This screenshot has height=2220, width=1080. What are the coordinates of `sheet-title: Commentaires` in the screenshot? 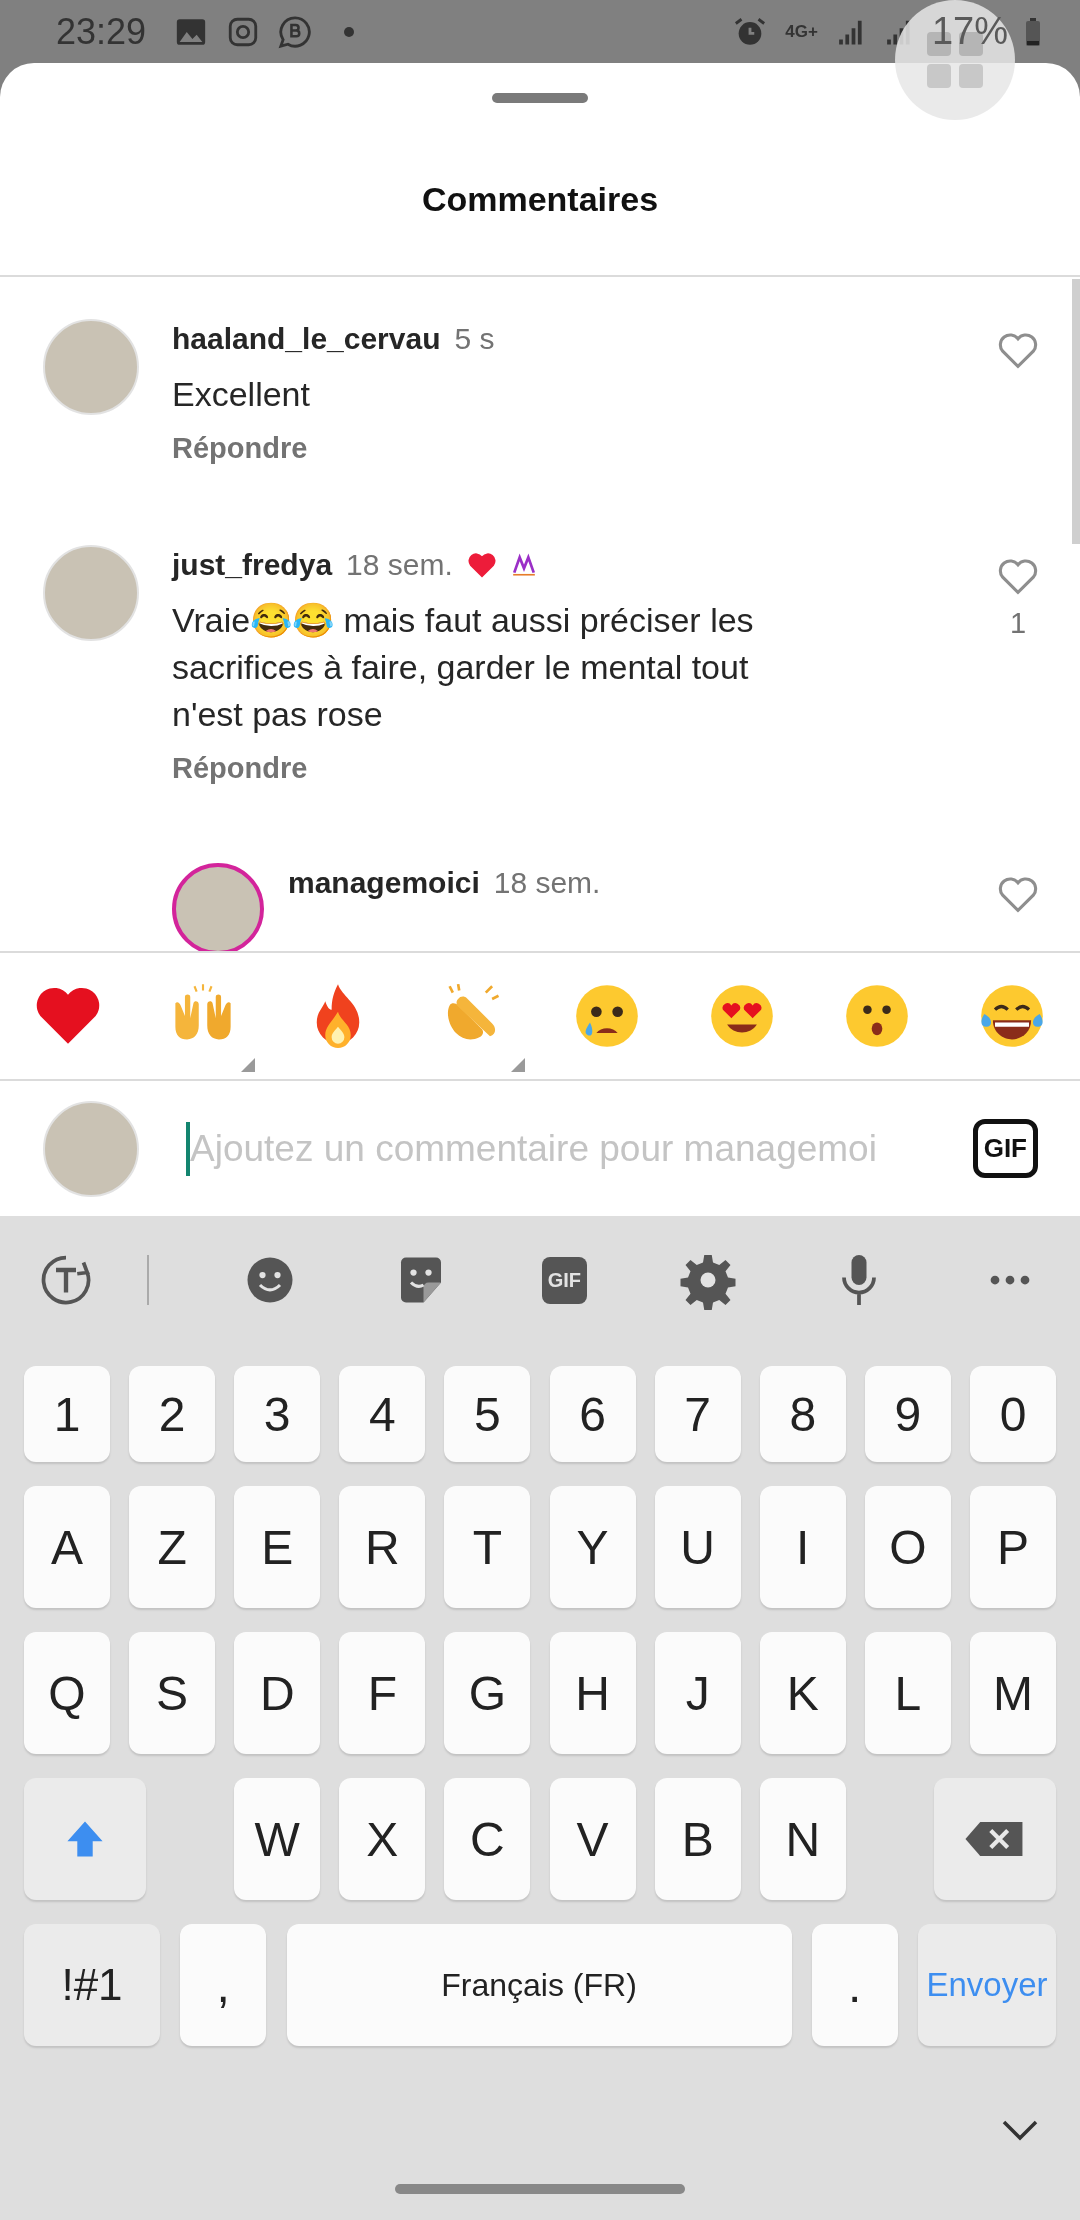 It's located at (540, 190).